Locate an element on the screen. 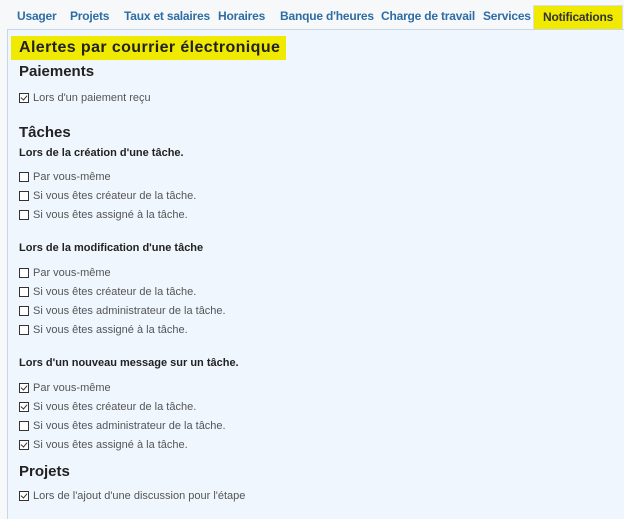 The image size is (624, 519). option-modification-createur: Si vous êtes créateur de la tâche. is located at coordinates (107, 292).